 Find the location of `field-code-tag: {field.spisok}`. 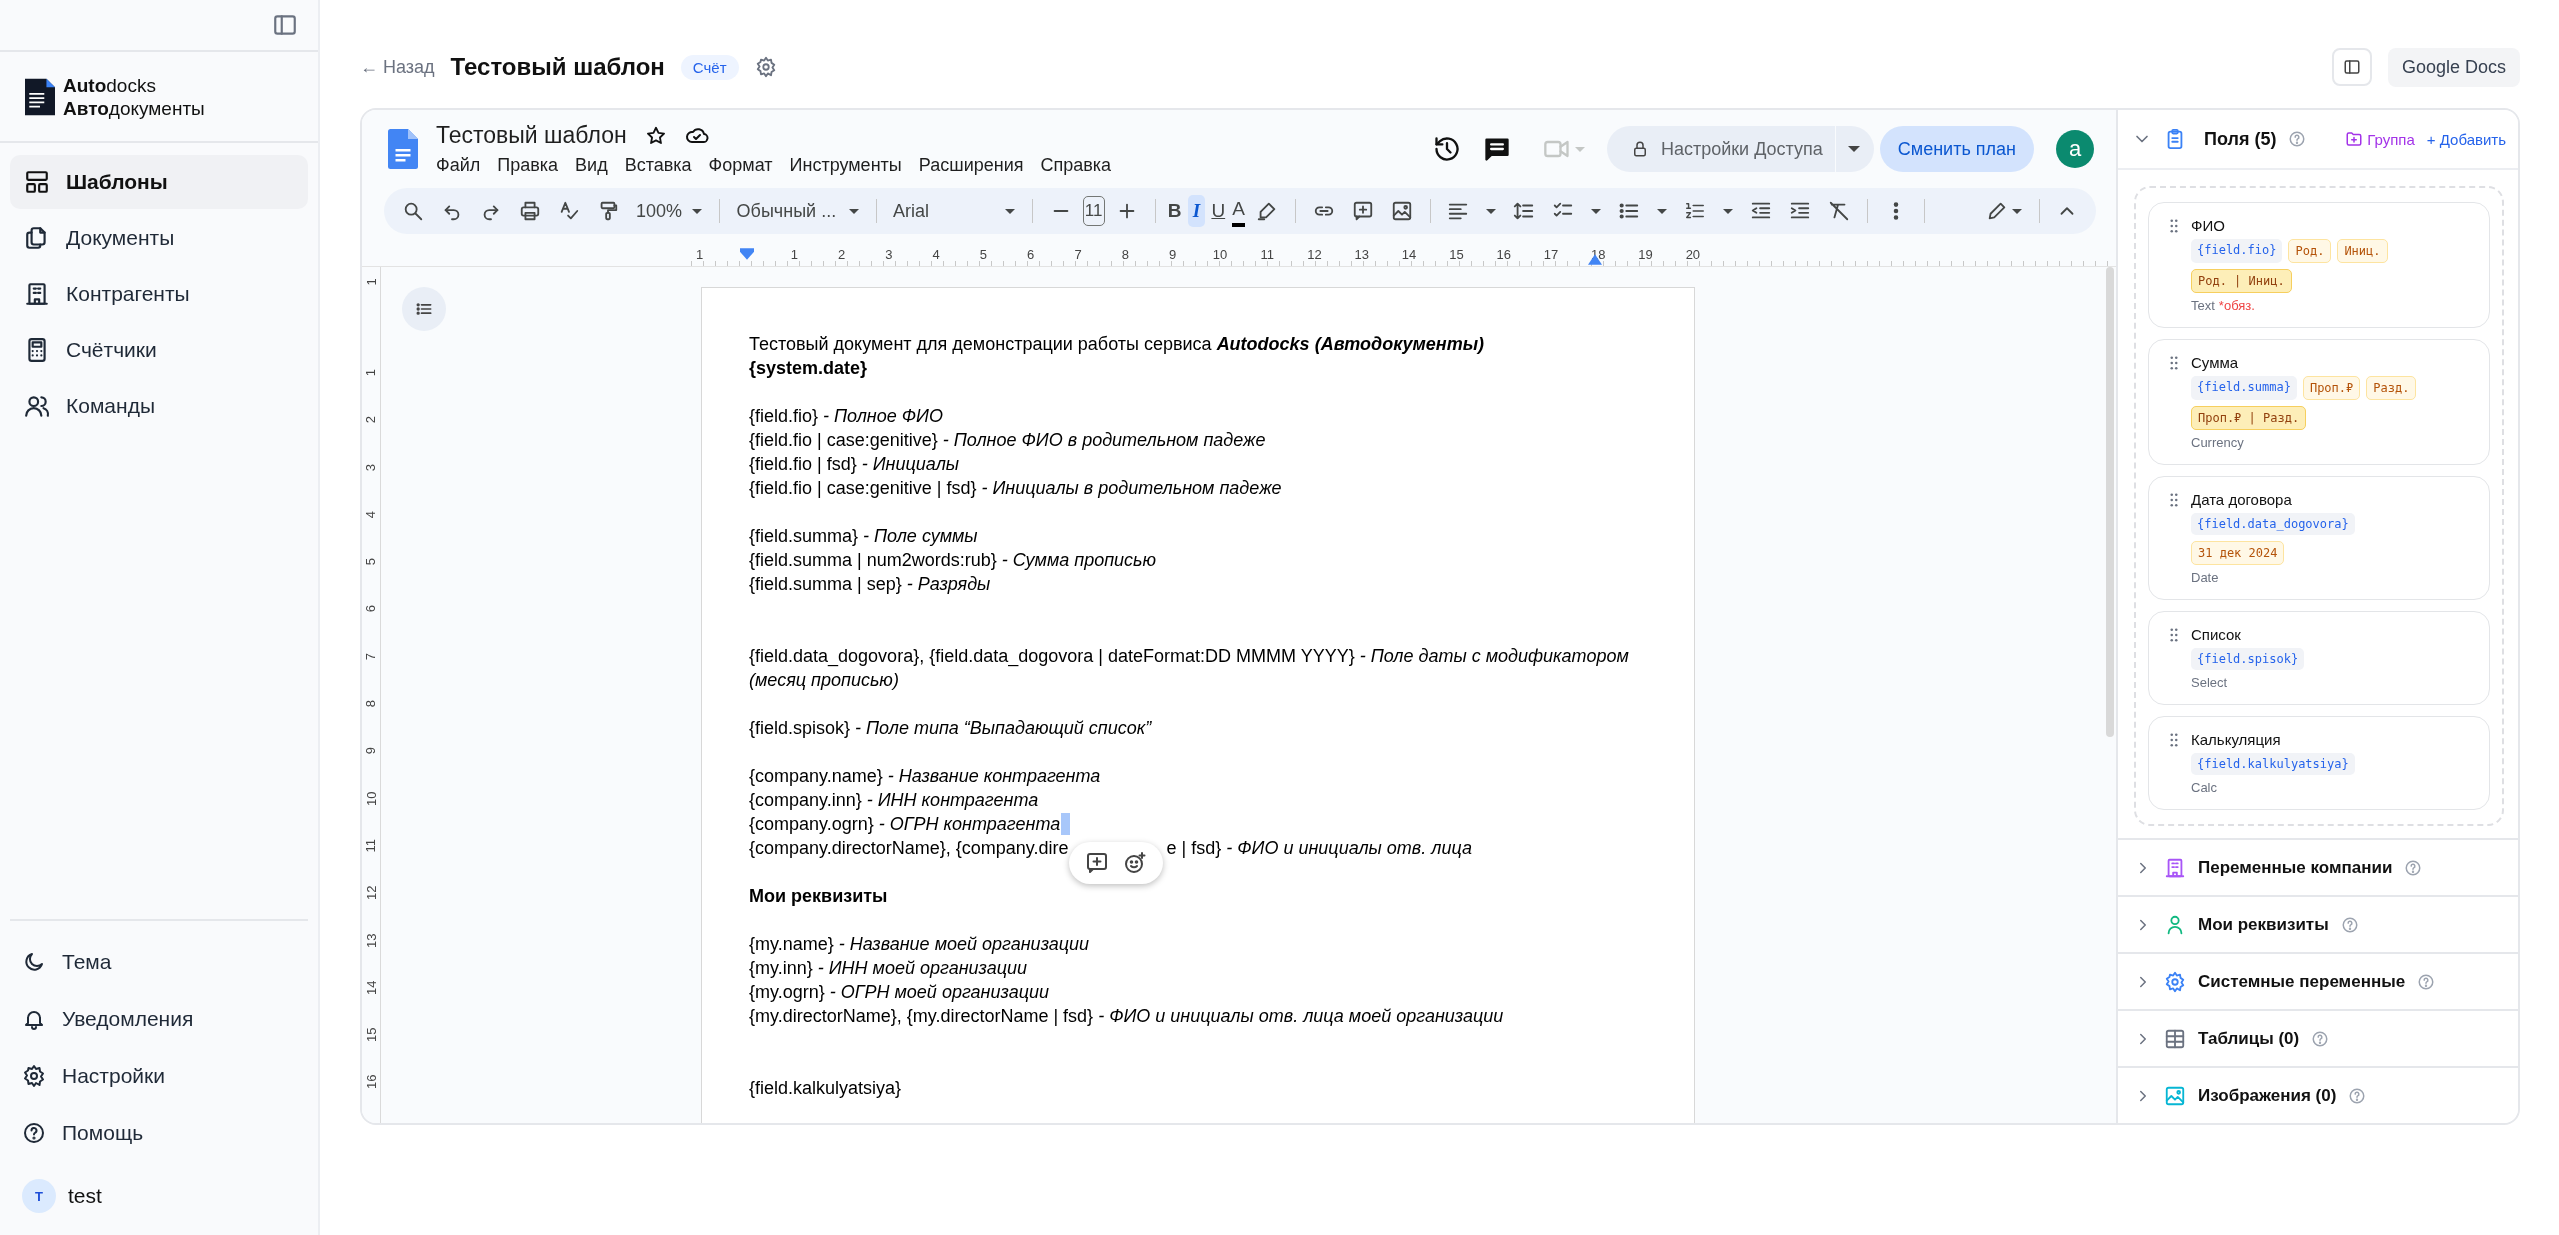

field-code-tag: {field.spisok} is located at coordinates (2248, 659).